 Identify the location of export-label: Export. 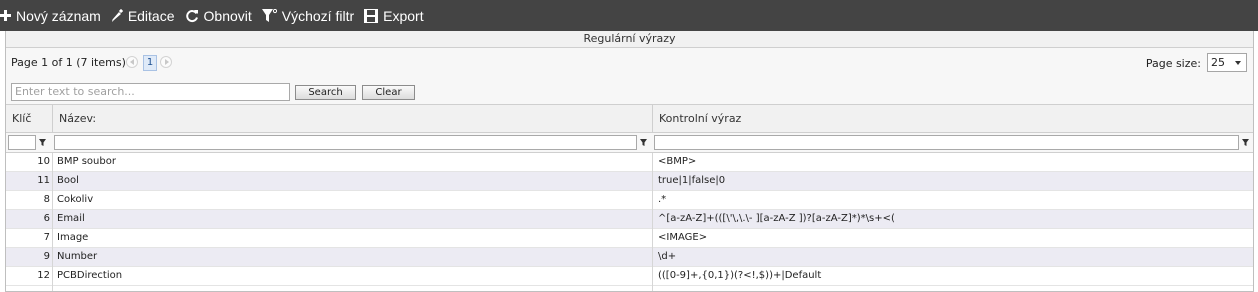
(403, 15).